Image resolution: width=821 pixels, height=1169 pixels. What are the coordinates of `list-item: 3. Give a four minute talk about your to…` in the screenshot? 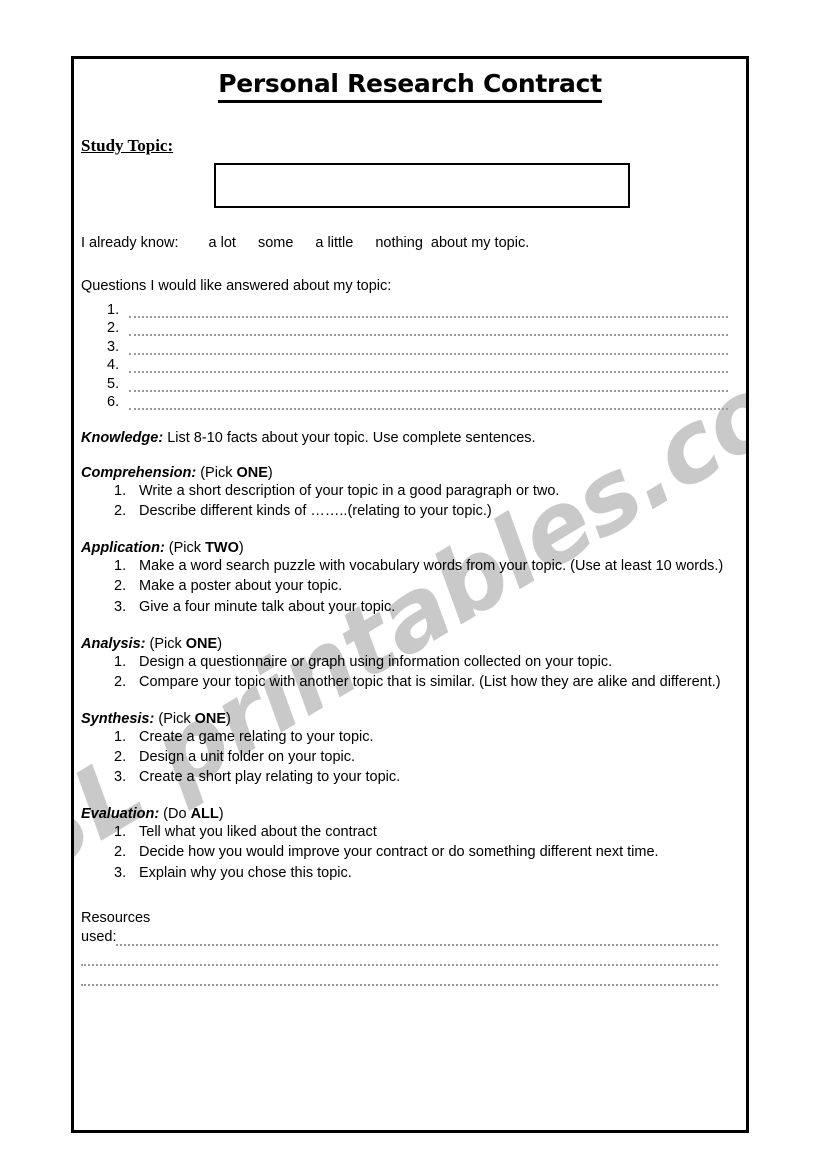 It's located at (430, 607).